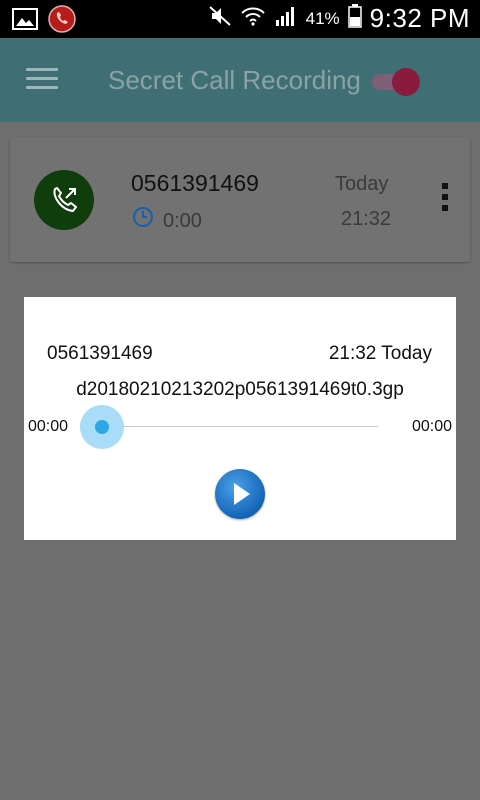  I want to click on battery-percent: 41%, so click(322, 18).